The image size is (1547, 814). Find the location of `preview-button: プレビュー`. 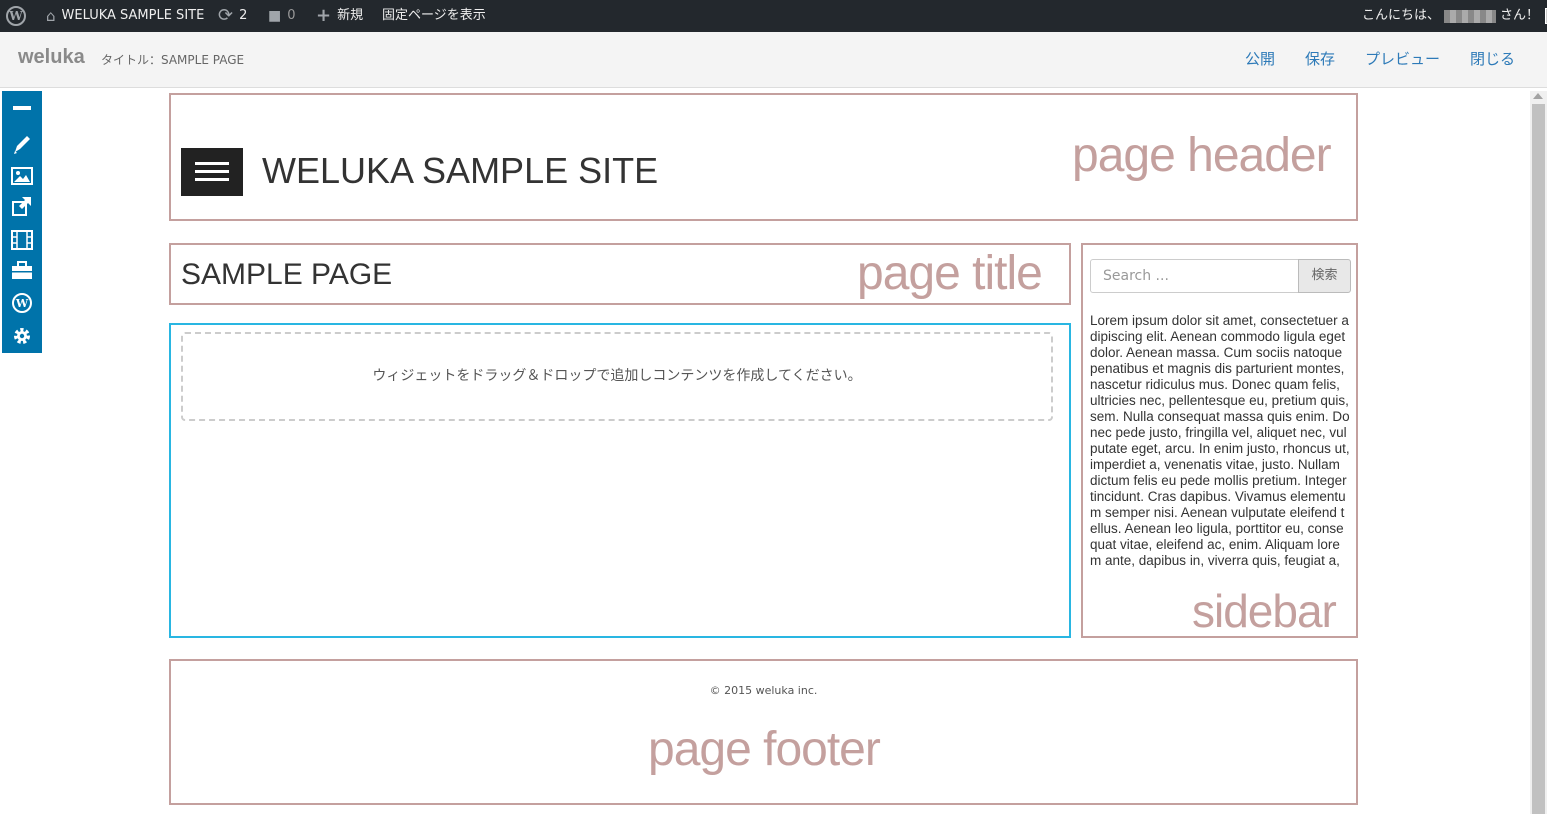

preview-button: プレビュー is located at coordinates (1402, 58).